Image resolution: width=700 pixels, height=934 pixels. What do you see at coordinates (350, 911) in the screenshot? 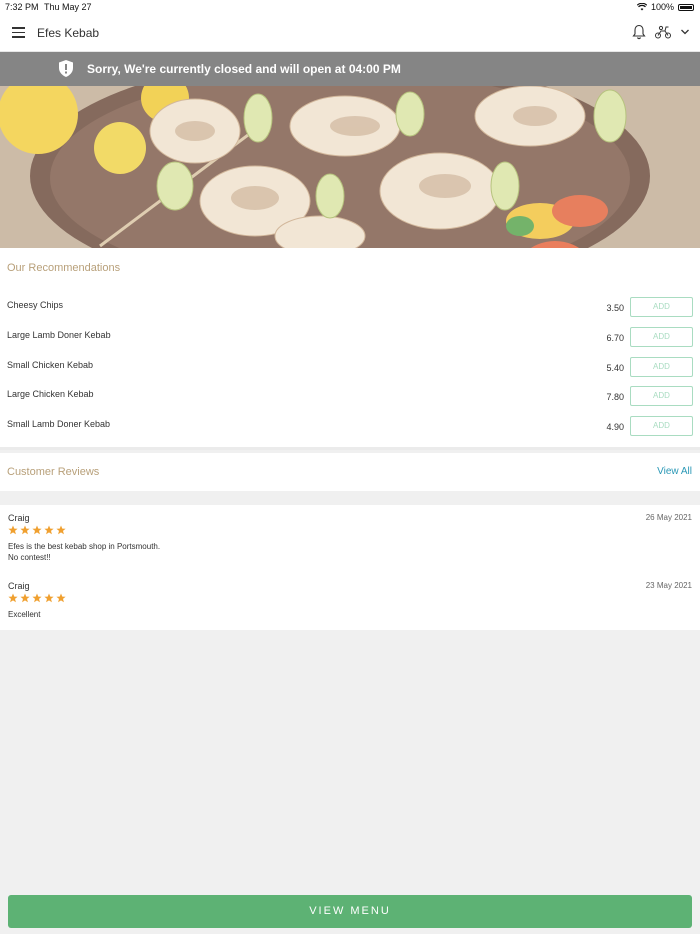
I see `view-menu-button: VIEW MENU` at bounding box center [350, 911].